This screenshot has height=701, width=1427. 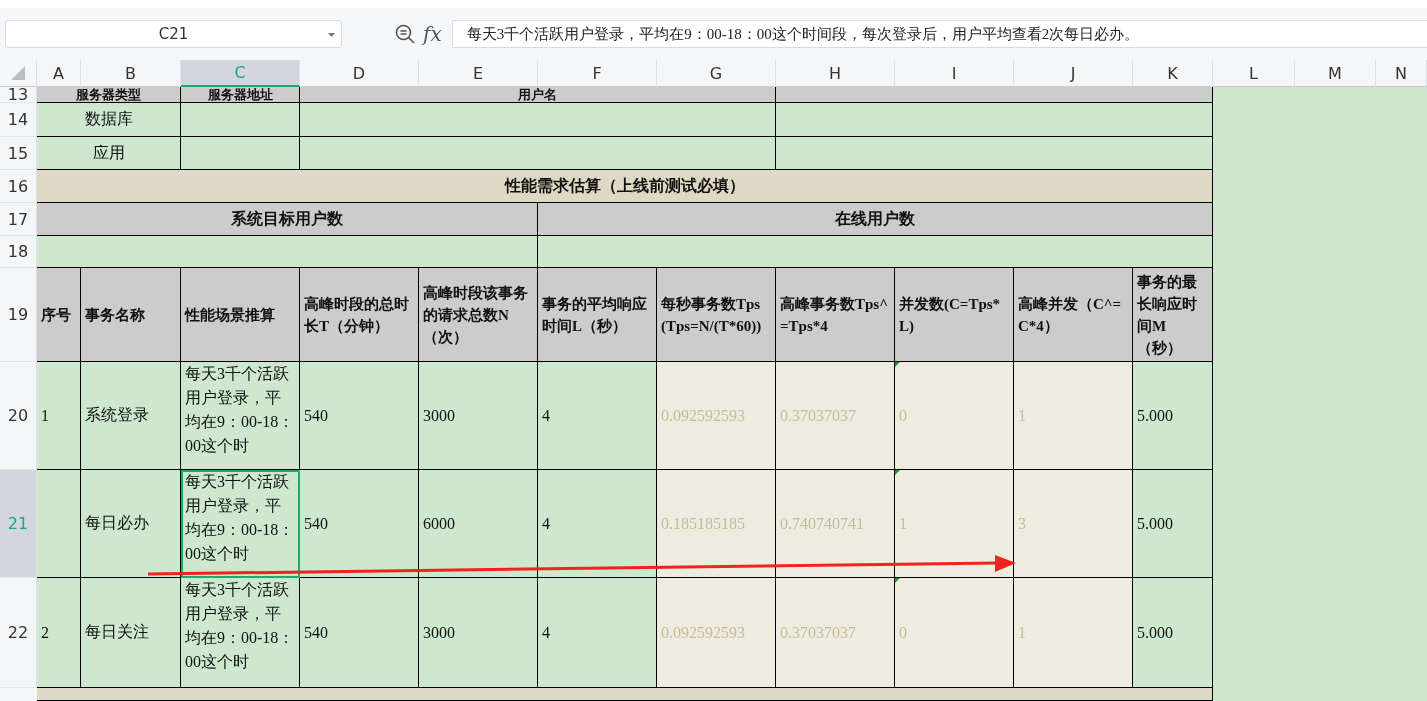 What do you see at coordinates (939, 34) in the screenshot?
I see `formula-field: 每天3千个活跃用户登录，平均在9：00-18：00这个时间段，每次登录后，用户平均查看2次每日必办。` at bounding box center [939, 34].